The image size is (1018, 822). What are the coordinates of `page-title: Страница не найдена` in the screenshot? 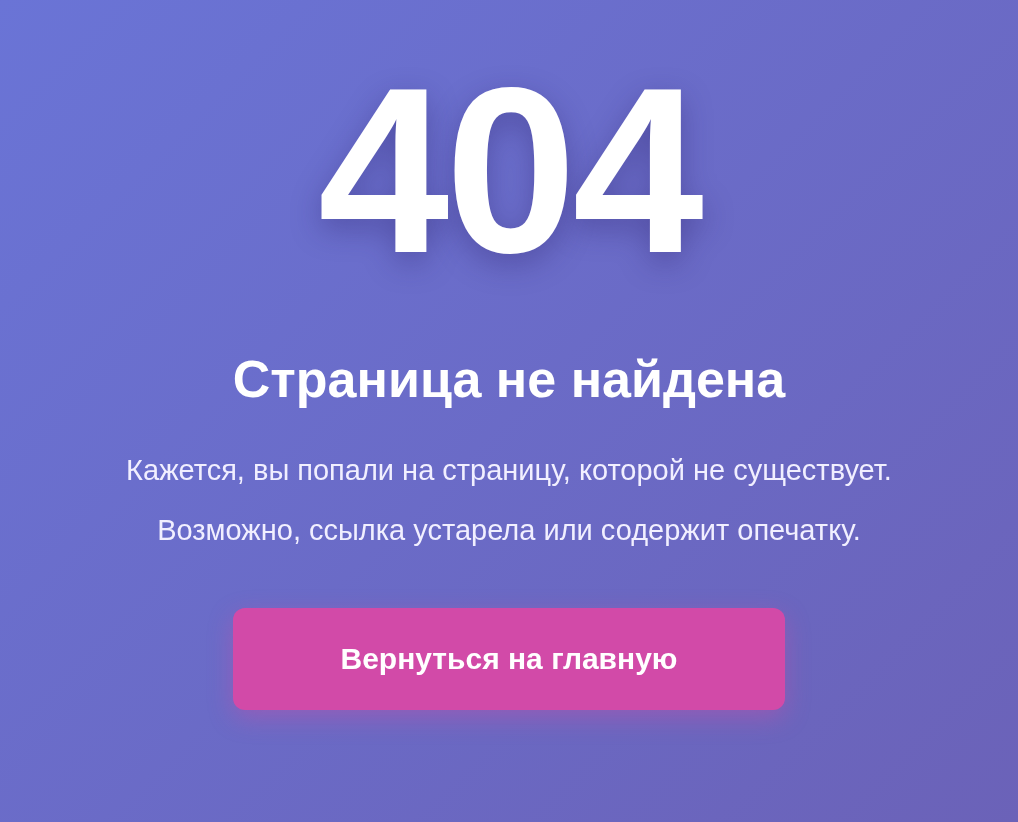 It's located at (509, 379).